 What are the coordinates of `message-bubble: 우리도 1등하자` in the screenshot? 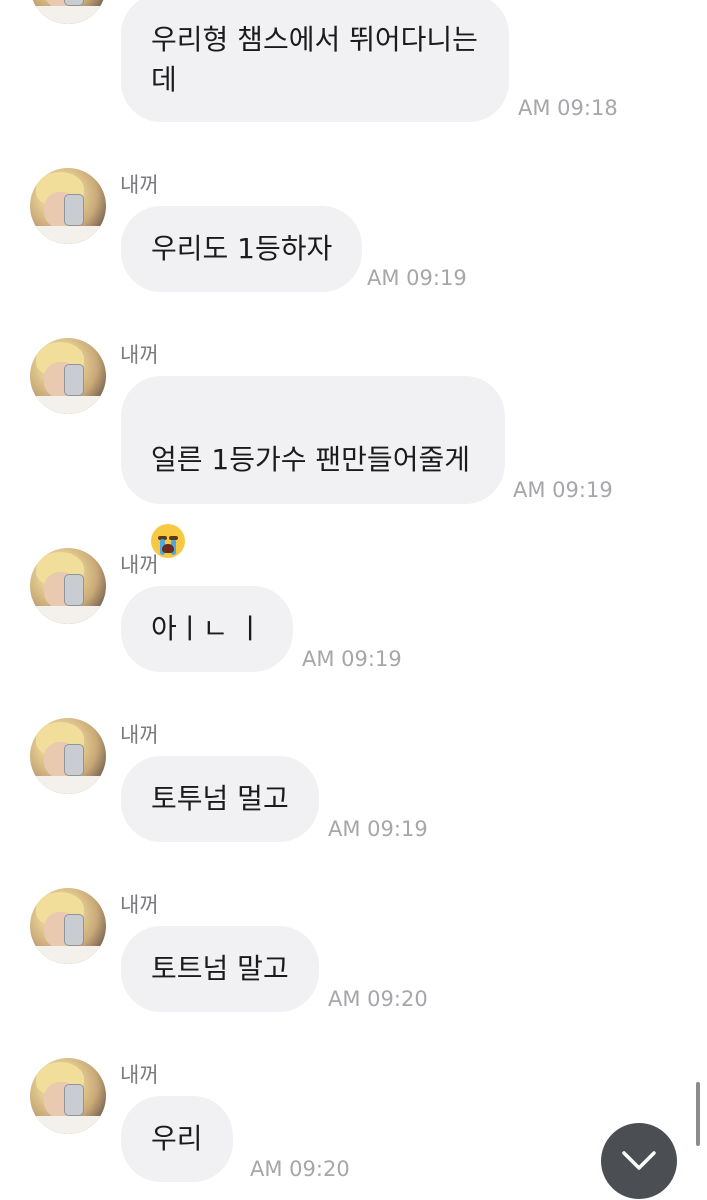 It's located at (242, 249).